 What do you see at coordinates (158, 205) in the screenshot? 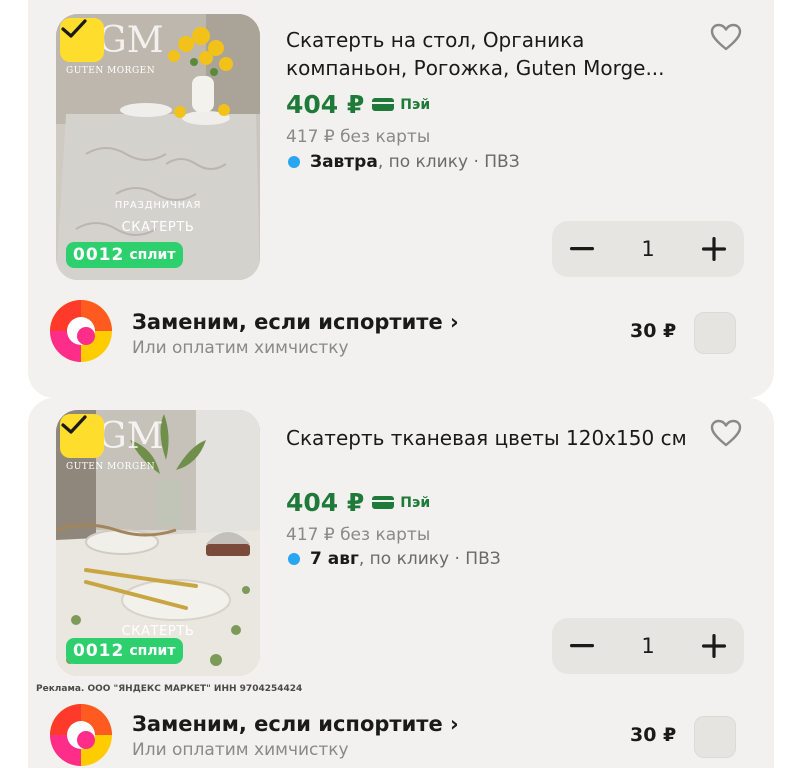
I see `thumb-caption-line1: ПРАЗДНИЧНАЯ` at bounding box center [158, 205].